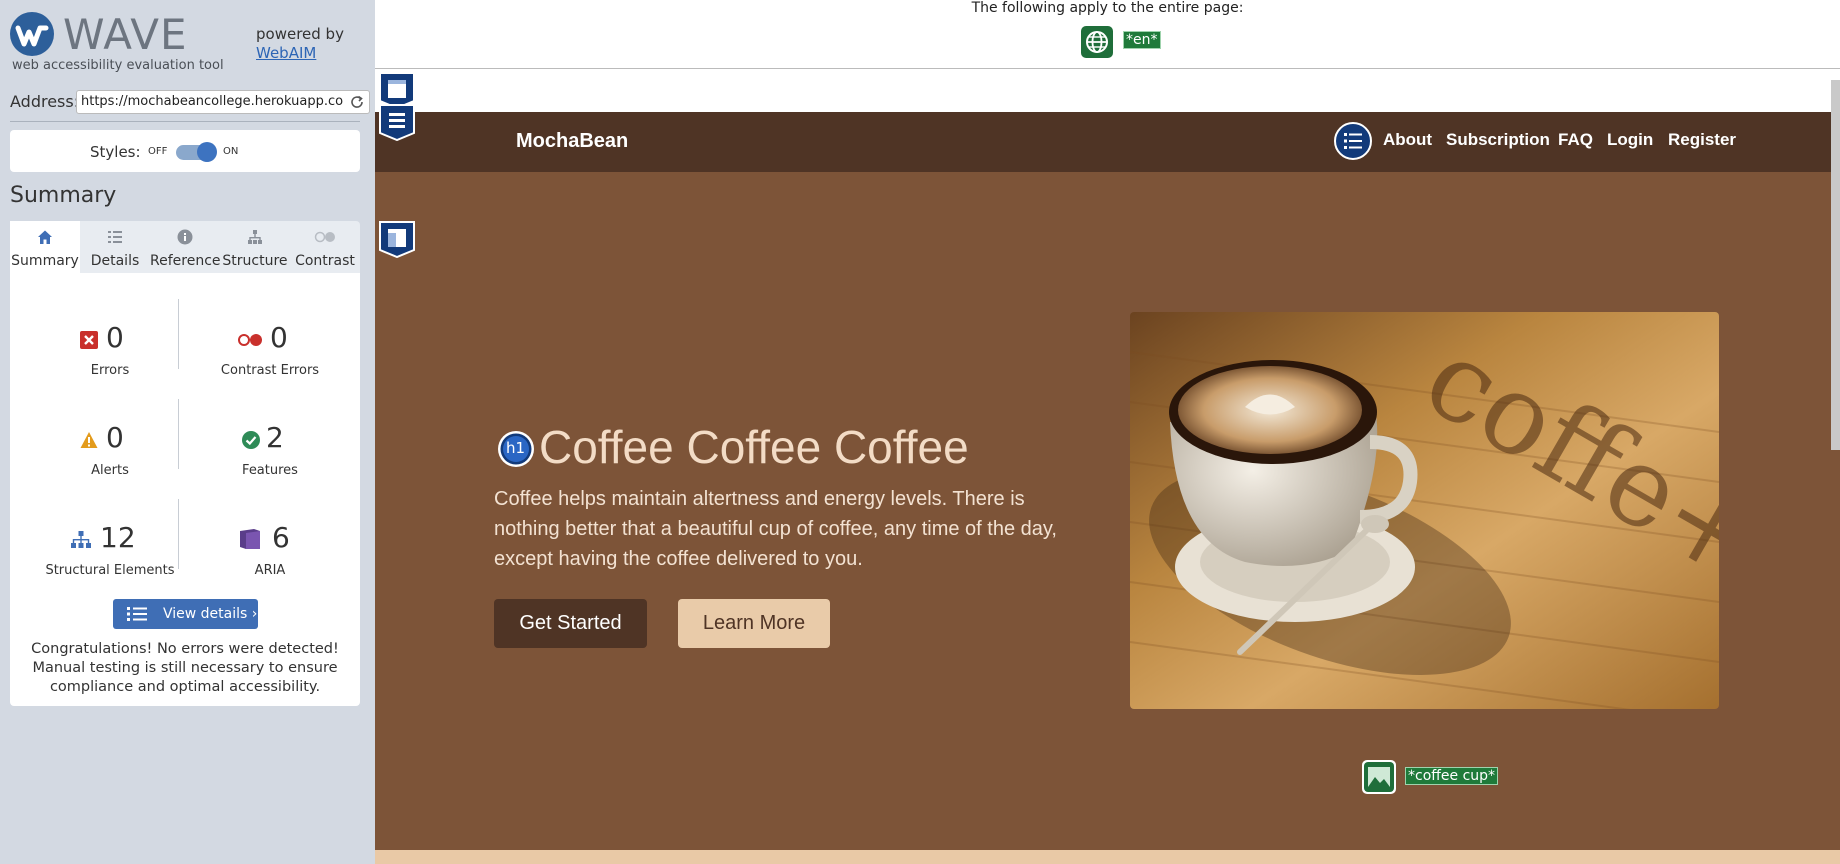 This screenshot has height=864, width=1840. I want to click on powered-by: powered by WebAIM, so click(300, 44).